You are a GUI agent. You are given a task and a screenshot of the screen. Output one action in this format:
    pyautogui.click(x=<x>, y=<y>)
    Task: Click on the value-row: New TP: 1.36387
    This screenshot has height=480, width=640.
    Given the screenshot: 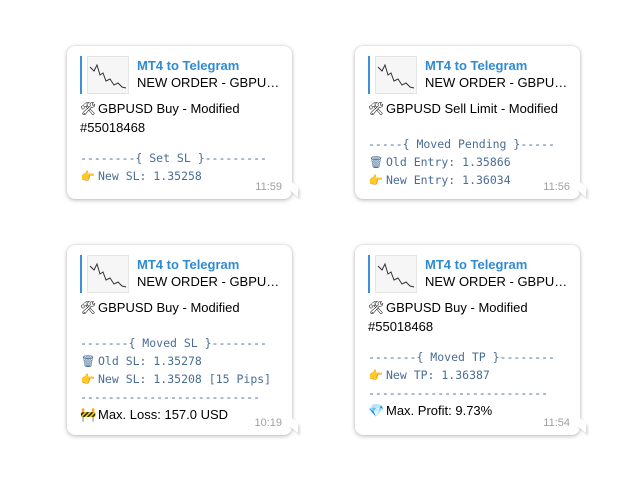 What is the action you would take?
    pyautogui.click(x=438, y=375)
    